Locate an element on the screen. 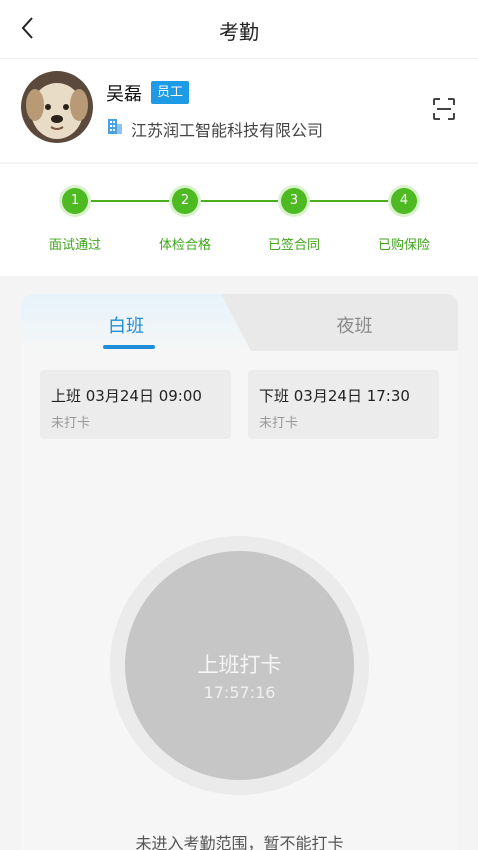 The image size is (478, 850). scan-button is located at coordinates (444, 109).